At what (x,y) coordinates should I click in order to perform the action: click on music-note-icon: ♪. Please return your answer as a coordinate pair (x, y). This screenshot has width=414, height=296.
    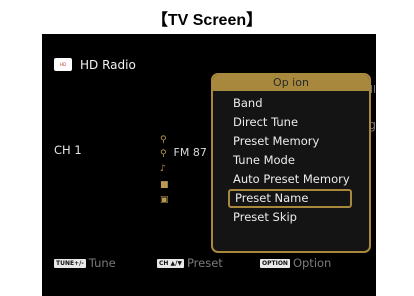
    Looking at the image, I should click on (163, 169).